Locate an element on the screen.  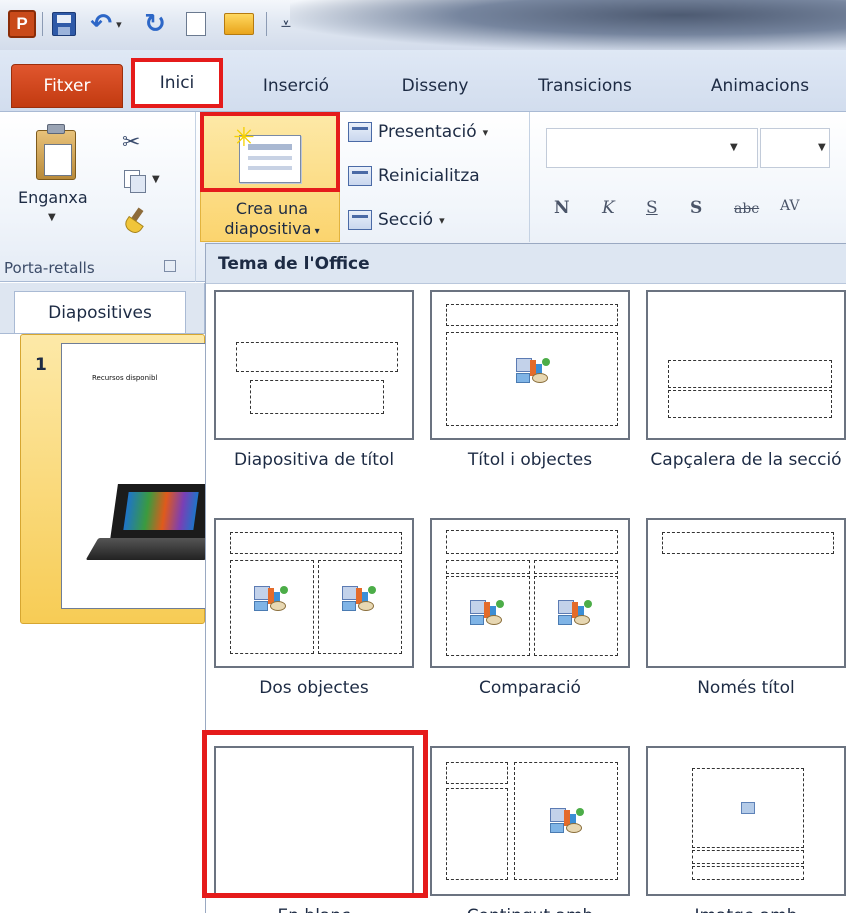
strikethrough-button: abc is located at coordinates (746, 209).